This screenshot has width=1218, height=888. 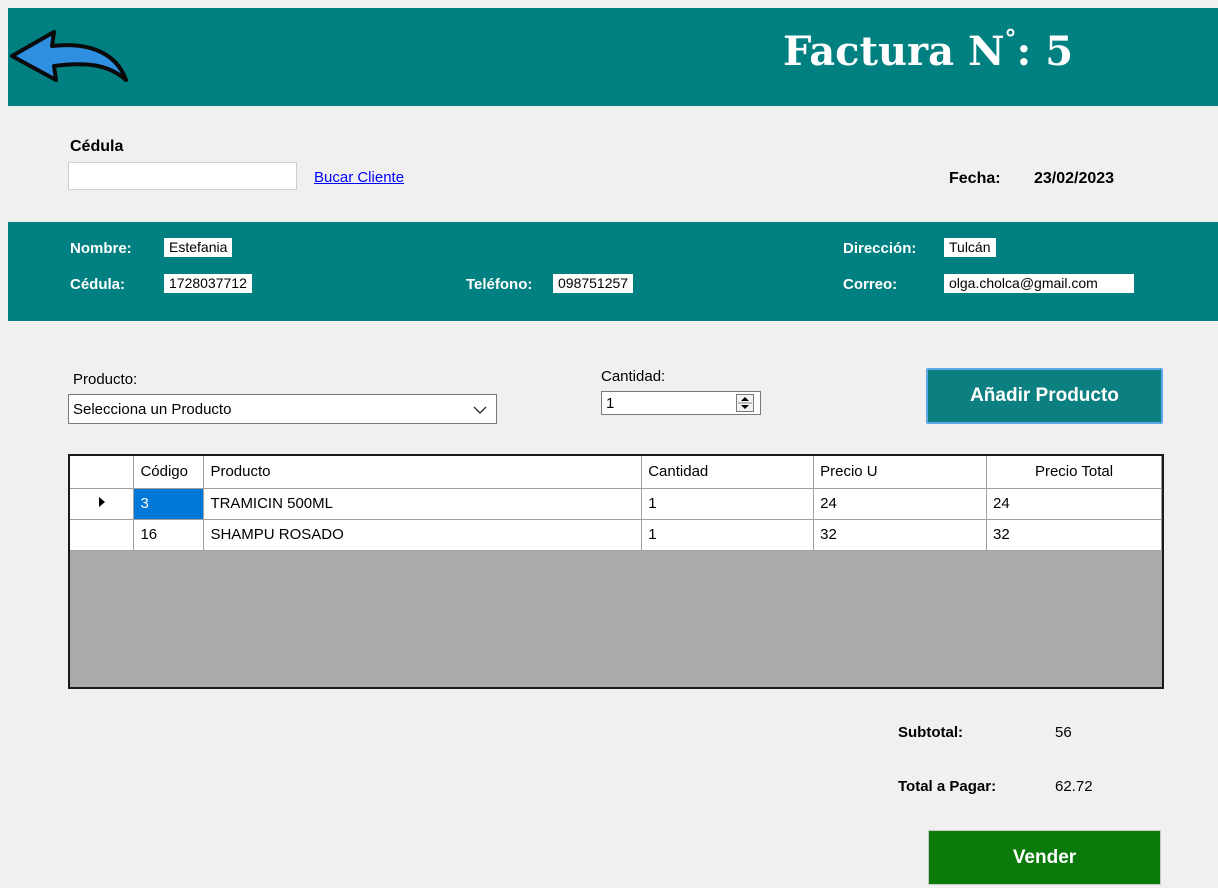 I want to click on table-row: 3 TRAMICIN 500ML 1 24 24, so click(x=616, y=504).